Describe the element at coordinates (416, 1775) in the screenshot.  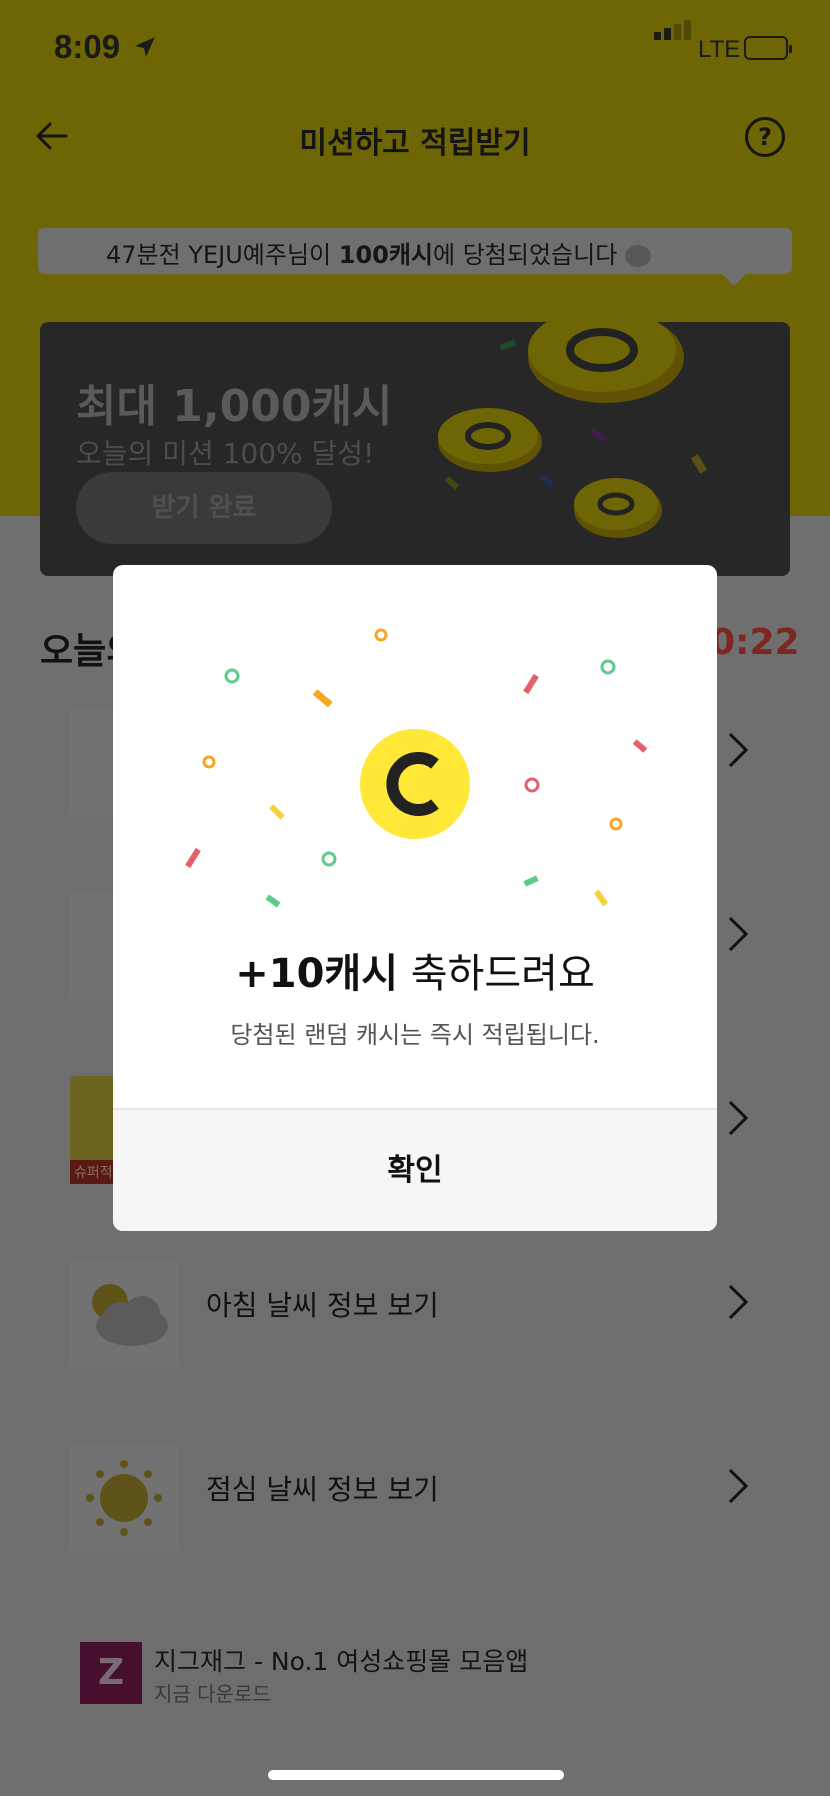
I see `home-indicator` at that location.